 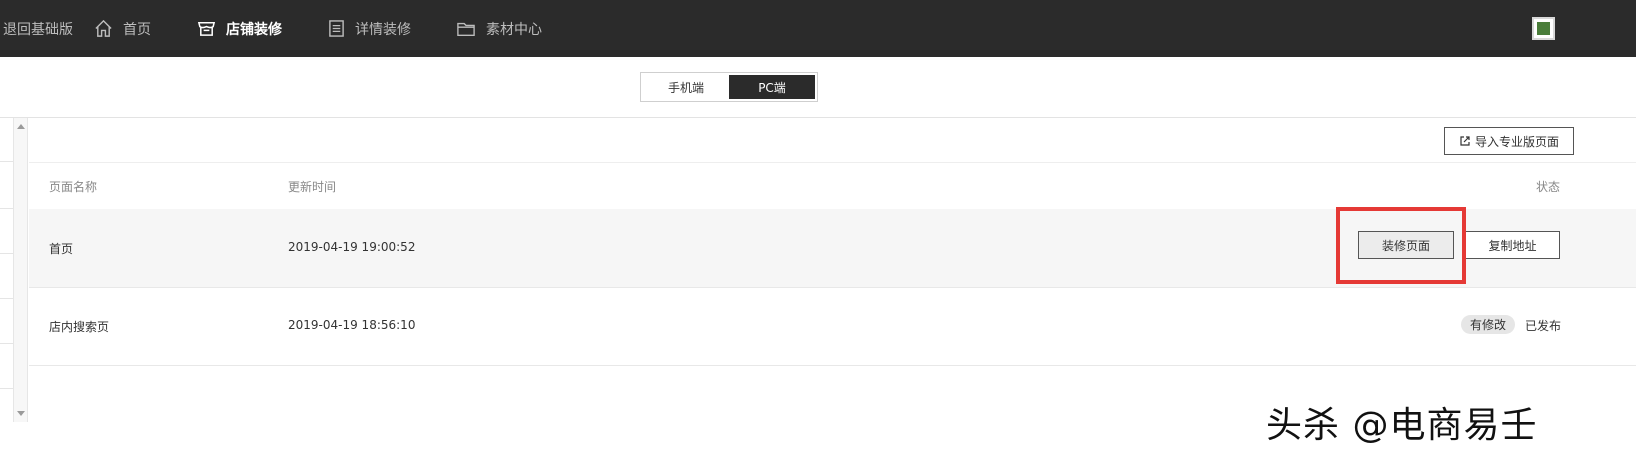 What do you see at coordinates (21, 413) in the screenshot?
I see `scroll-down-icon` at bounding box center [21, 413].